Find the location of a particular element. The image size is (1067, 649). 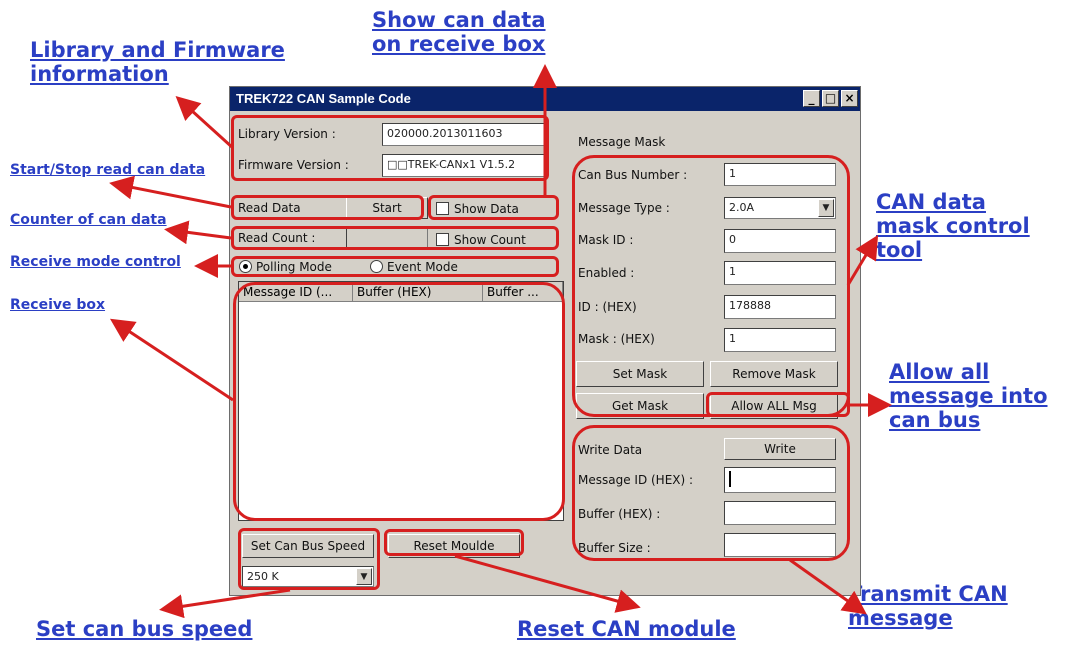

annotation-transmit: Transmit CAN message is located at coordinates (928, 606).